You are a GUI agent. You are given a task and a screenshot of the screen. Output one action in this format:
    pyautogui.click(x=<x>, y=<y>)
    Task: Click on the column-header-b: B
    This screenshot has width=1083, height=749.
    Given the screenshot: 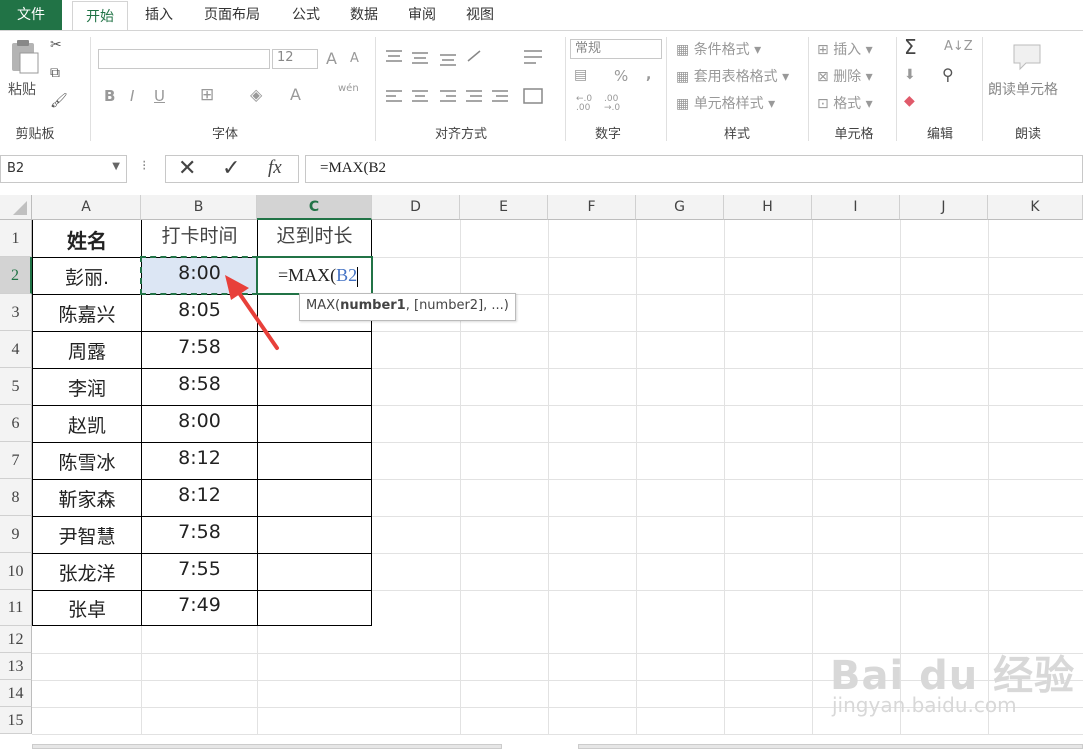 What is the action you would take?
    pyautogui.click(x=199, y=207)
    